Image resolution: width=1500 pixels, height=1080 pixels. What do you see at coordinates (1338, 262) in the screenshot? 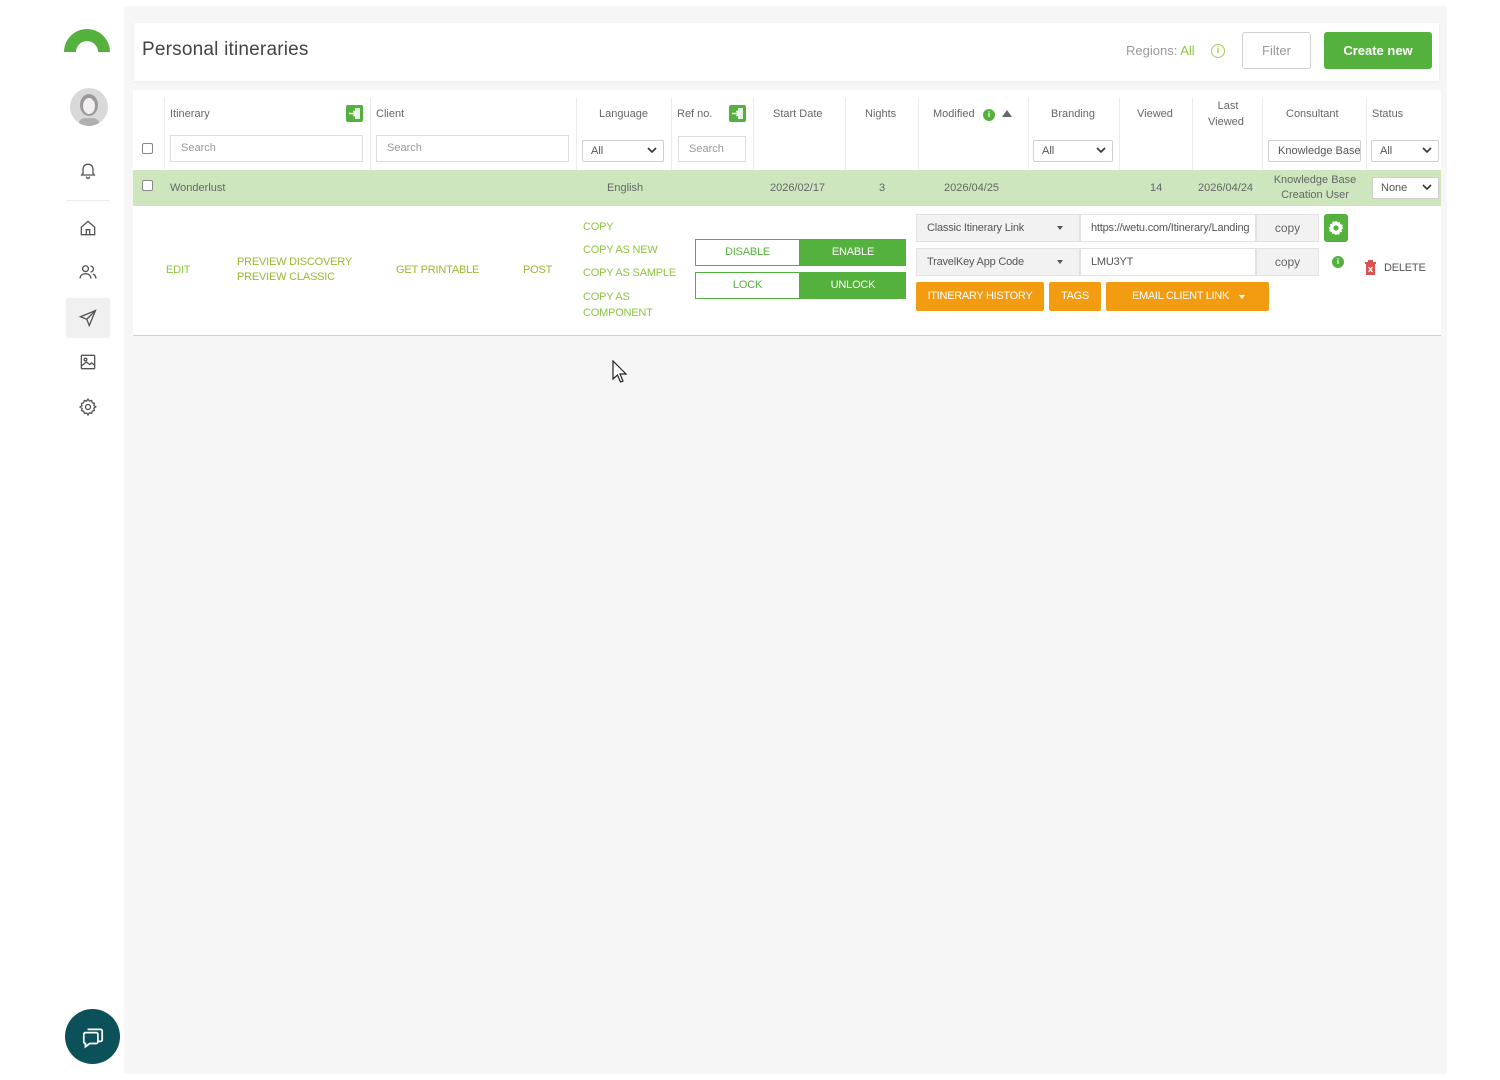
I see `app-code-info-icon: i` at bounding box center [1338, 262].